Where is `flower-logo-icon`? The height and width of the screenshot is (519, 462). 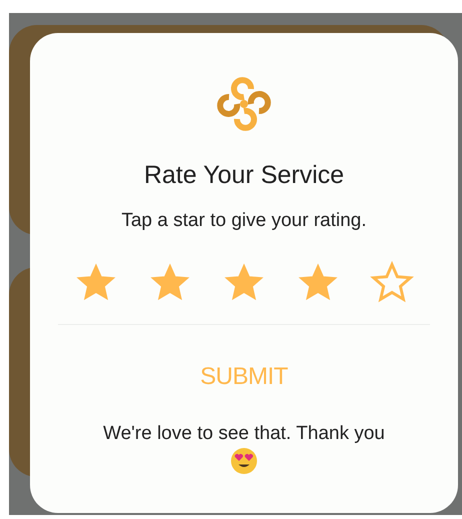
flower-logo-icon is located at coordinates (244, 104).